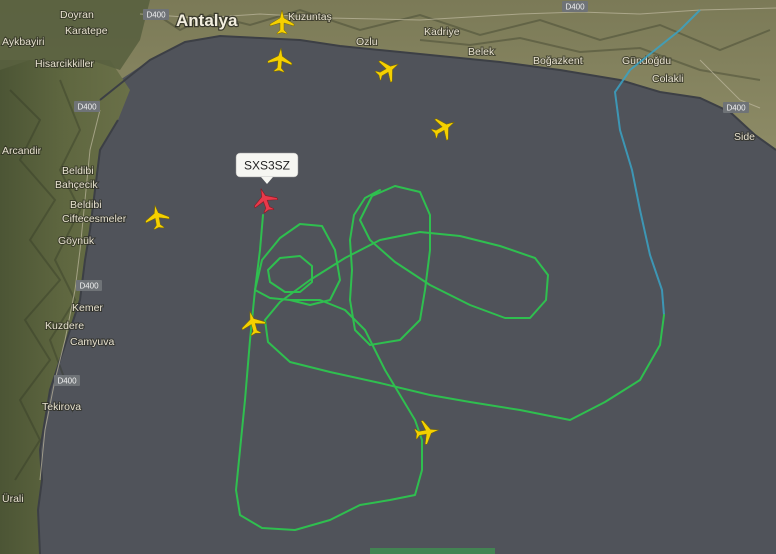 This screenshot has width=776, height=554. I want to click on place-label: Ozlu, so click(367, 42).